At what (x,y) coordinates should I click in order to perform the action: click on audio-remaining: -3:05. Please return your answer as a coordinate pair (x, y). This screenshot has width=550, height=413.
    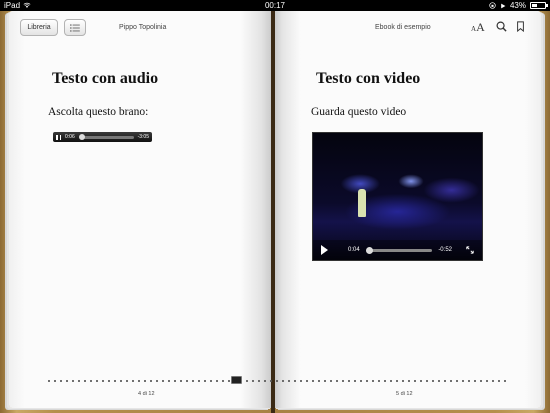
    Looking at the image, I should click on (143, 137).